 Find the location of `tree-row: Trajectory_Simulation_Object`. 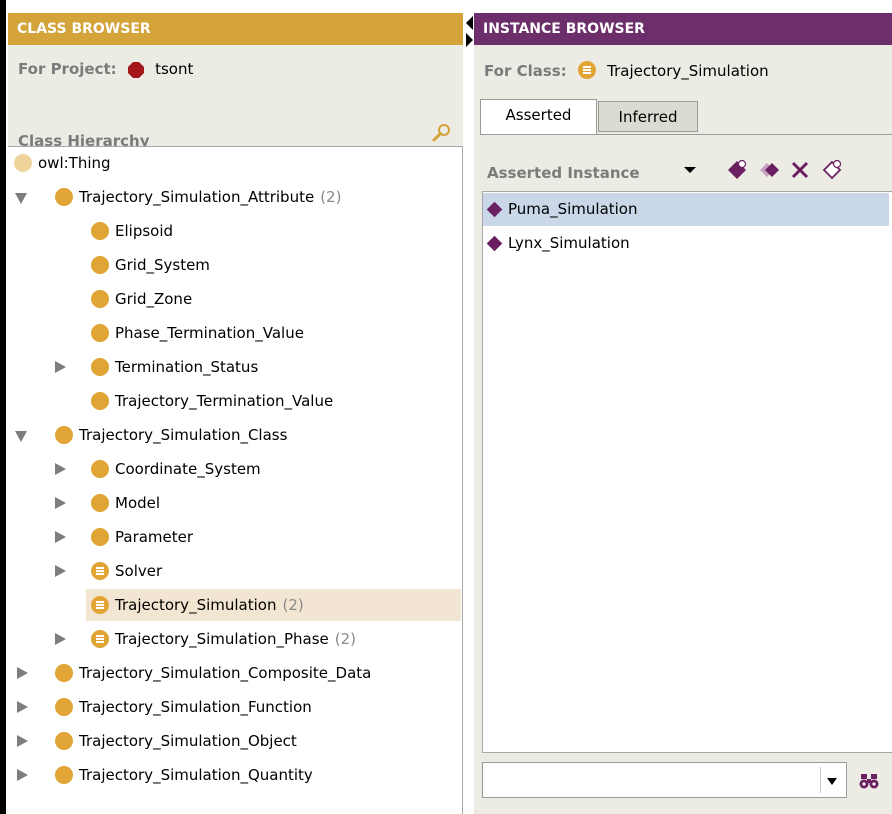

tree-row: Trajectory_Simulation_Object is located at coordinates (234, 741).